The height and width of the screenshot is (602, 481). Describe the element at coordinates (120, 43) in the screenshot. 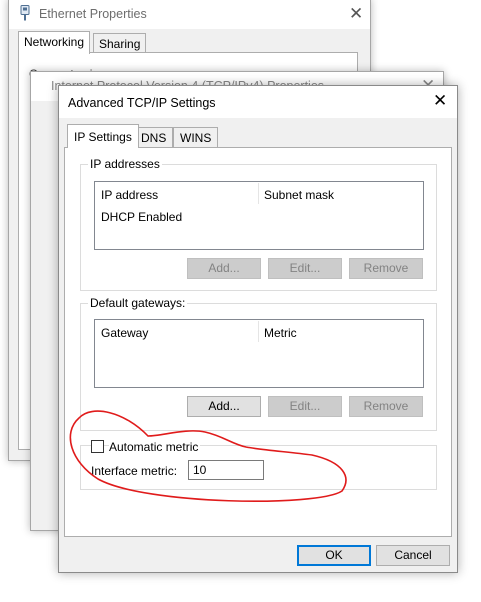

I see `tab-sharing: Sharing` at that location.